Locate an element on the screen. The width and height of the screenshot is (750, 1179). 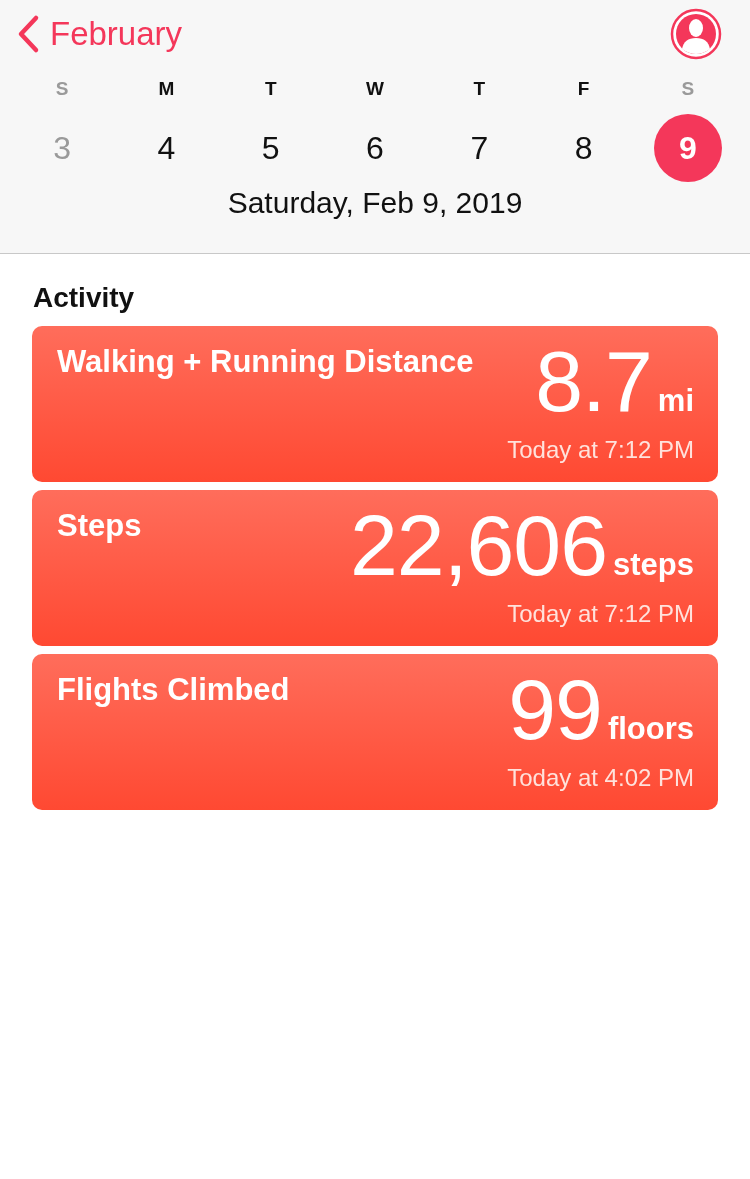
date-button: 6 is located at coordinates (375, 148).